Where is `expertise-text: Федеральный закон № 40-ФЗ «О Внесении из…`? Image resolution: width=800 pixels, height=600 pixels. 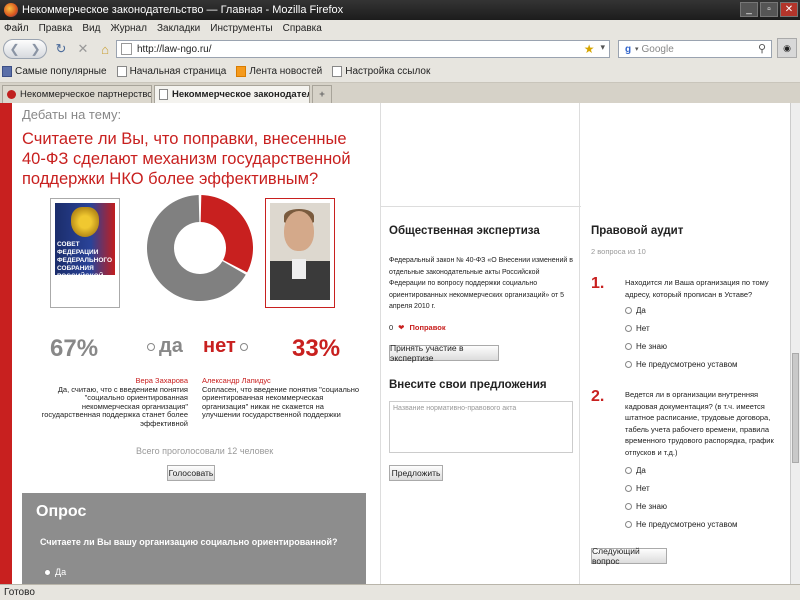
expertise-text: Федеральный закон № 40-ФЗ «О Внесении из… is located at coordinates (481, 283).